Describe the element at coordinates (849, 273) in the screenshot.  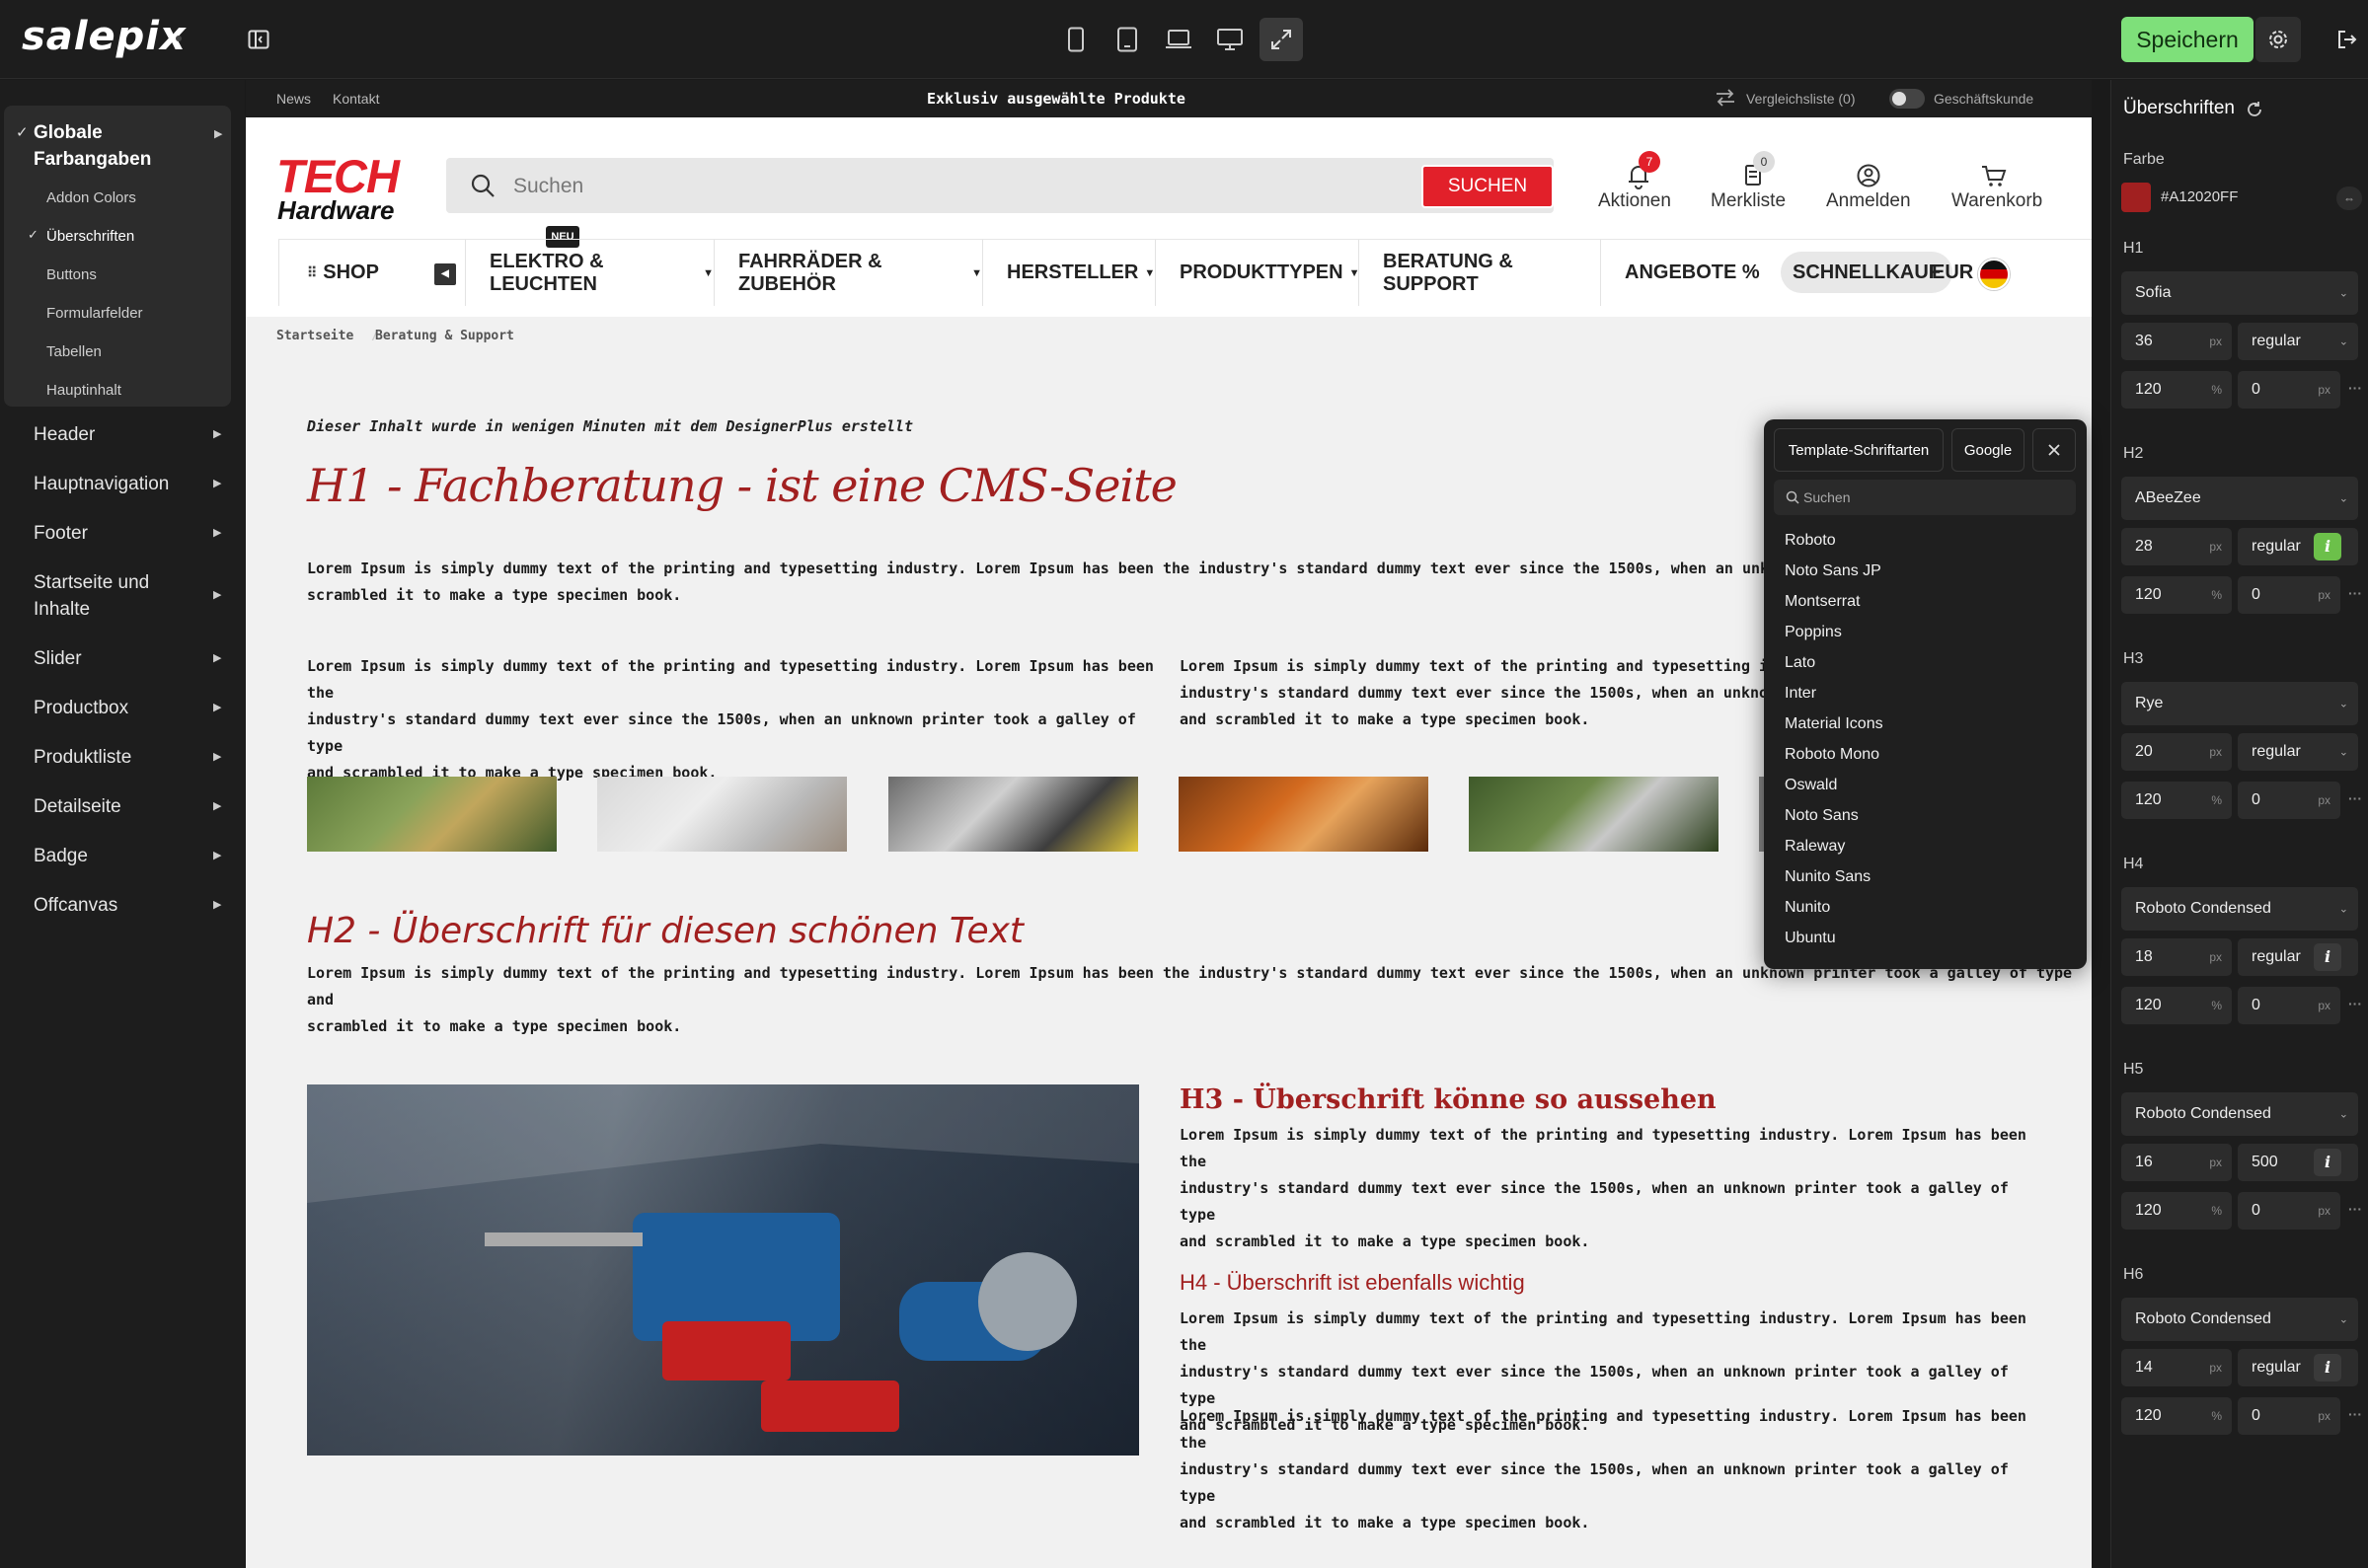
I see `nav-fahrraeder: FAHRRÄDER & ZUBEHÖR ▼` at that location.